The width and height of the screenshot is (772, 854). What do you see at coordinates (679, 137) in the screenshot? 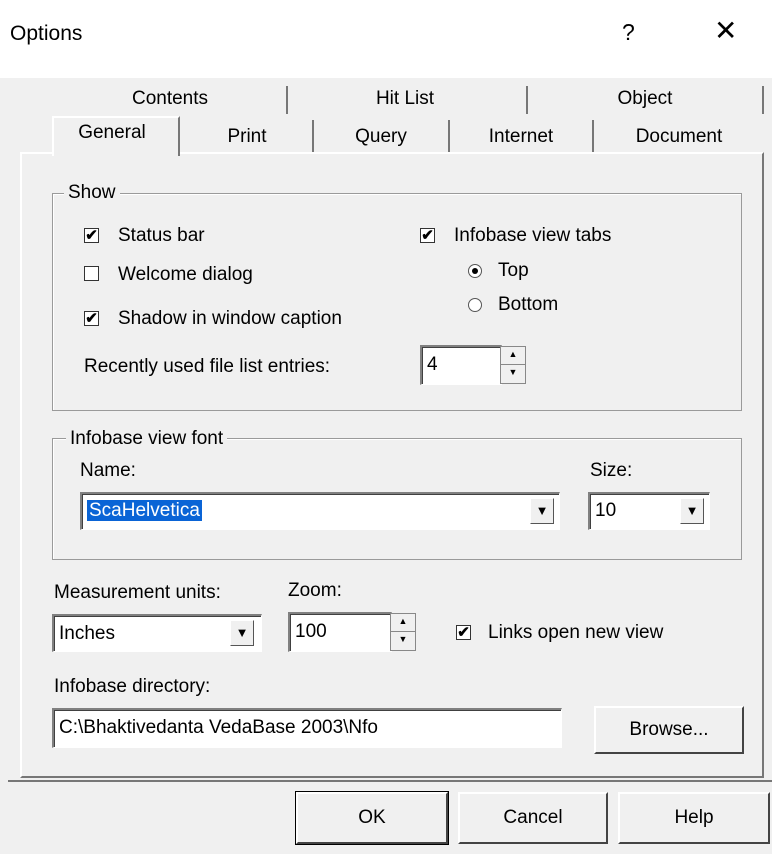
I see `tab-document: Document` at bounding box center [679, 137].